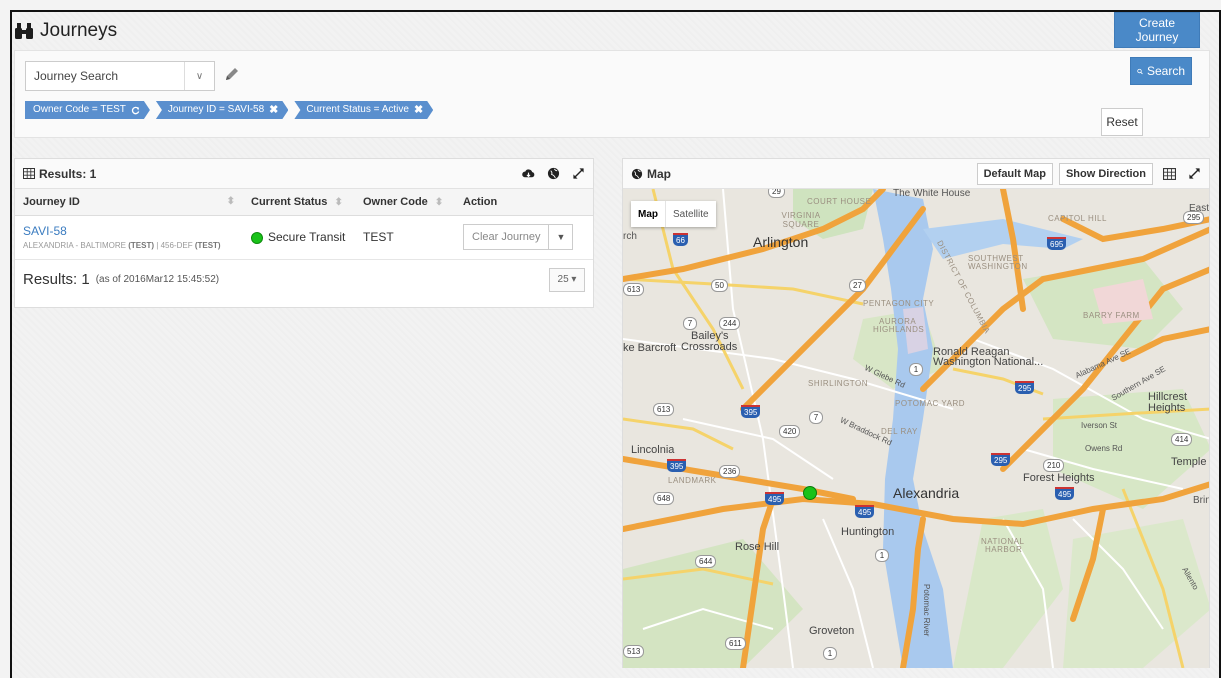  I want to click on map-label: Alexandria, so click(926, 493).